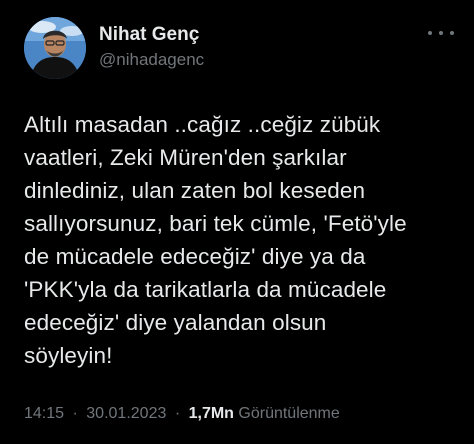 Image resolution: width=474 pixels, height=444 pixels. Describe the element at coordinates (182, 414) in the screenshot. I see `tweet-meta: 14:15 · 30.01.2023 · 1,7Mn Görüntülenme` at that location.